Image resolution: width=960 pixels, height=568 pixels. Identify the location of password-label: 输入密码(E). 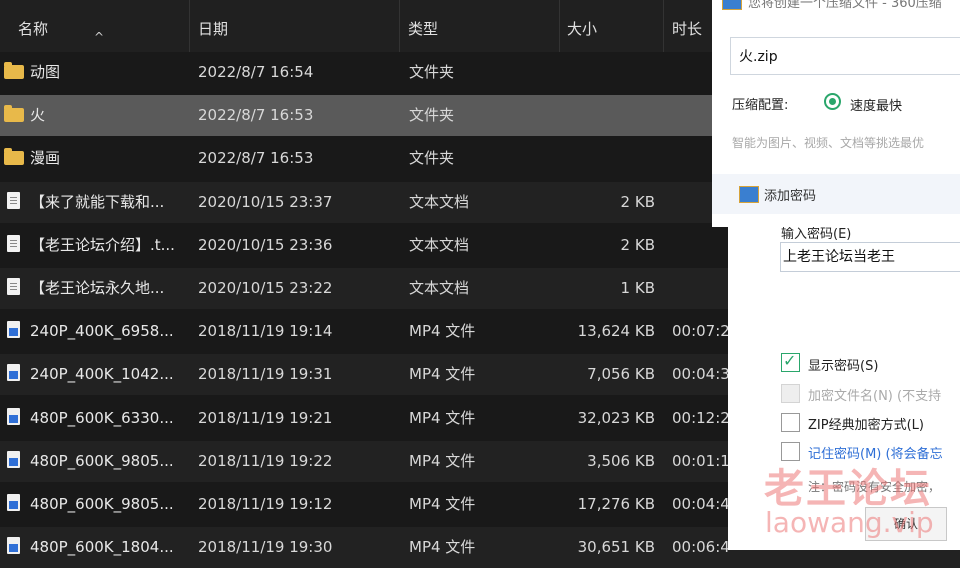
(816, 234).